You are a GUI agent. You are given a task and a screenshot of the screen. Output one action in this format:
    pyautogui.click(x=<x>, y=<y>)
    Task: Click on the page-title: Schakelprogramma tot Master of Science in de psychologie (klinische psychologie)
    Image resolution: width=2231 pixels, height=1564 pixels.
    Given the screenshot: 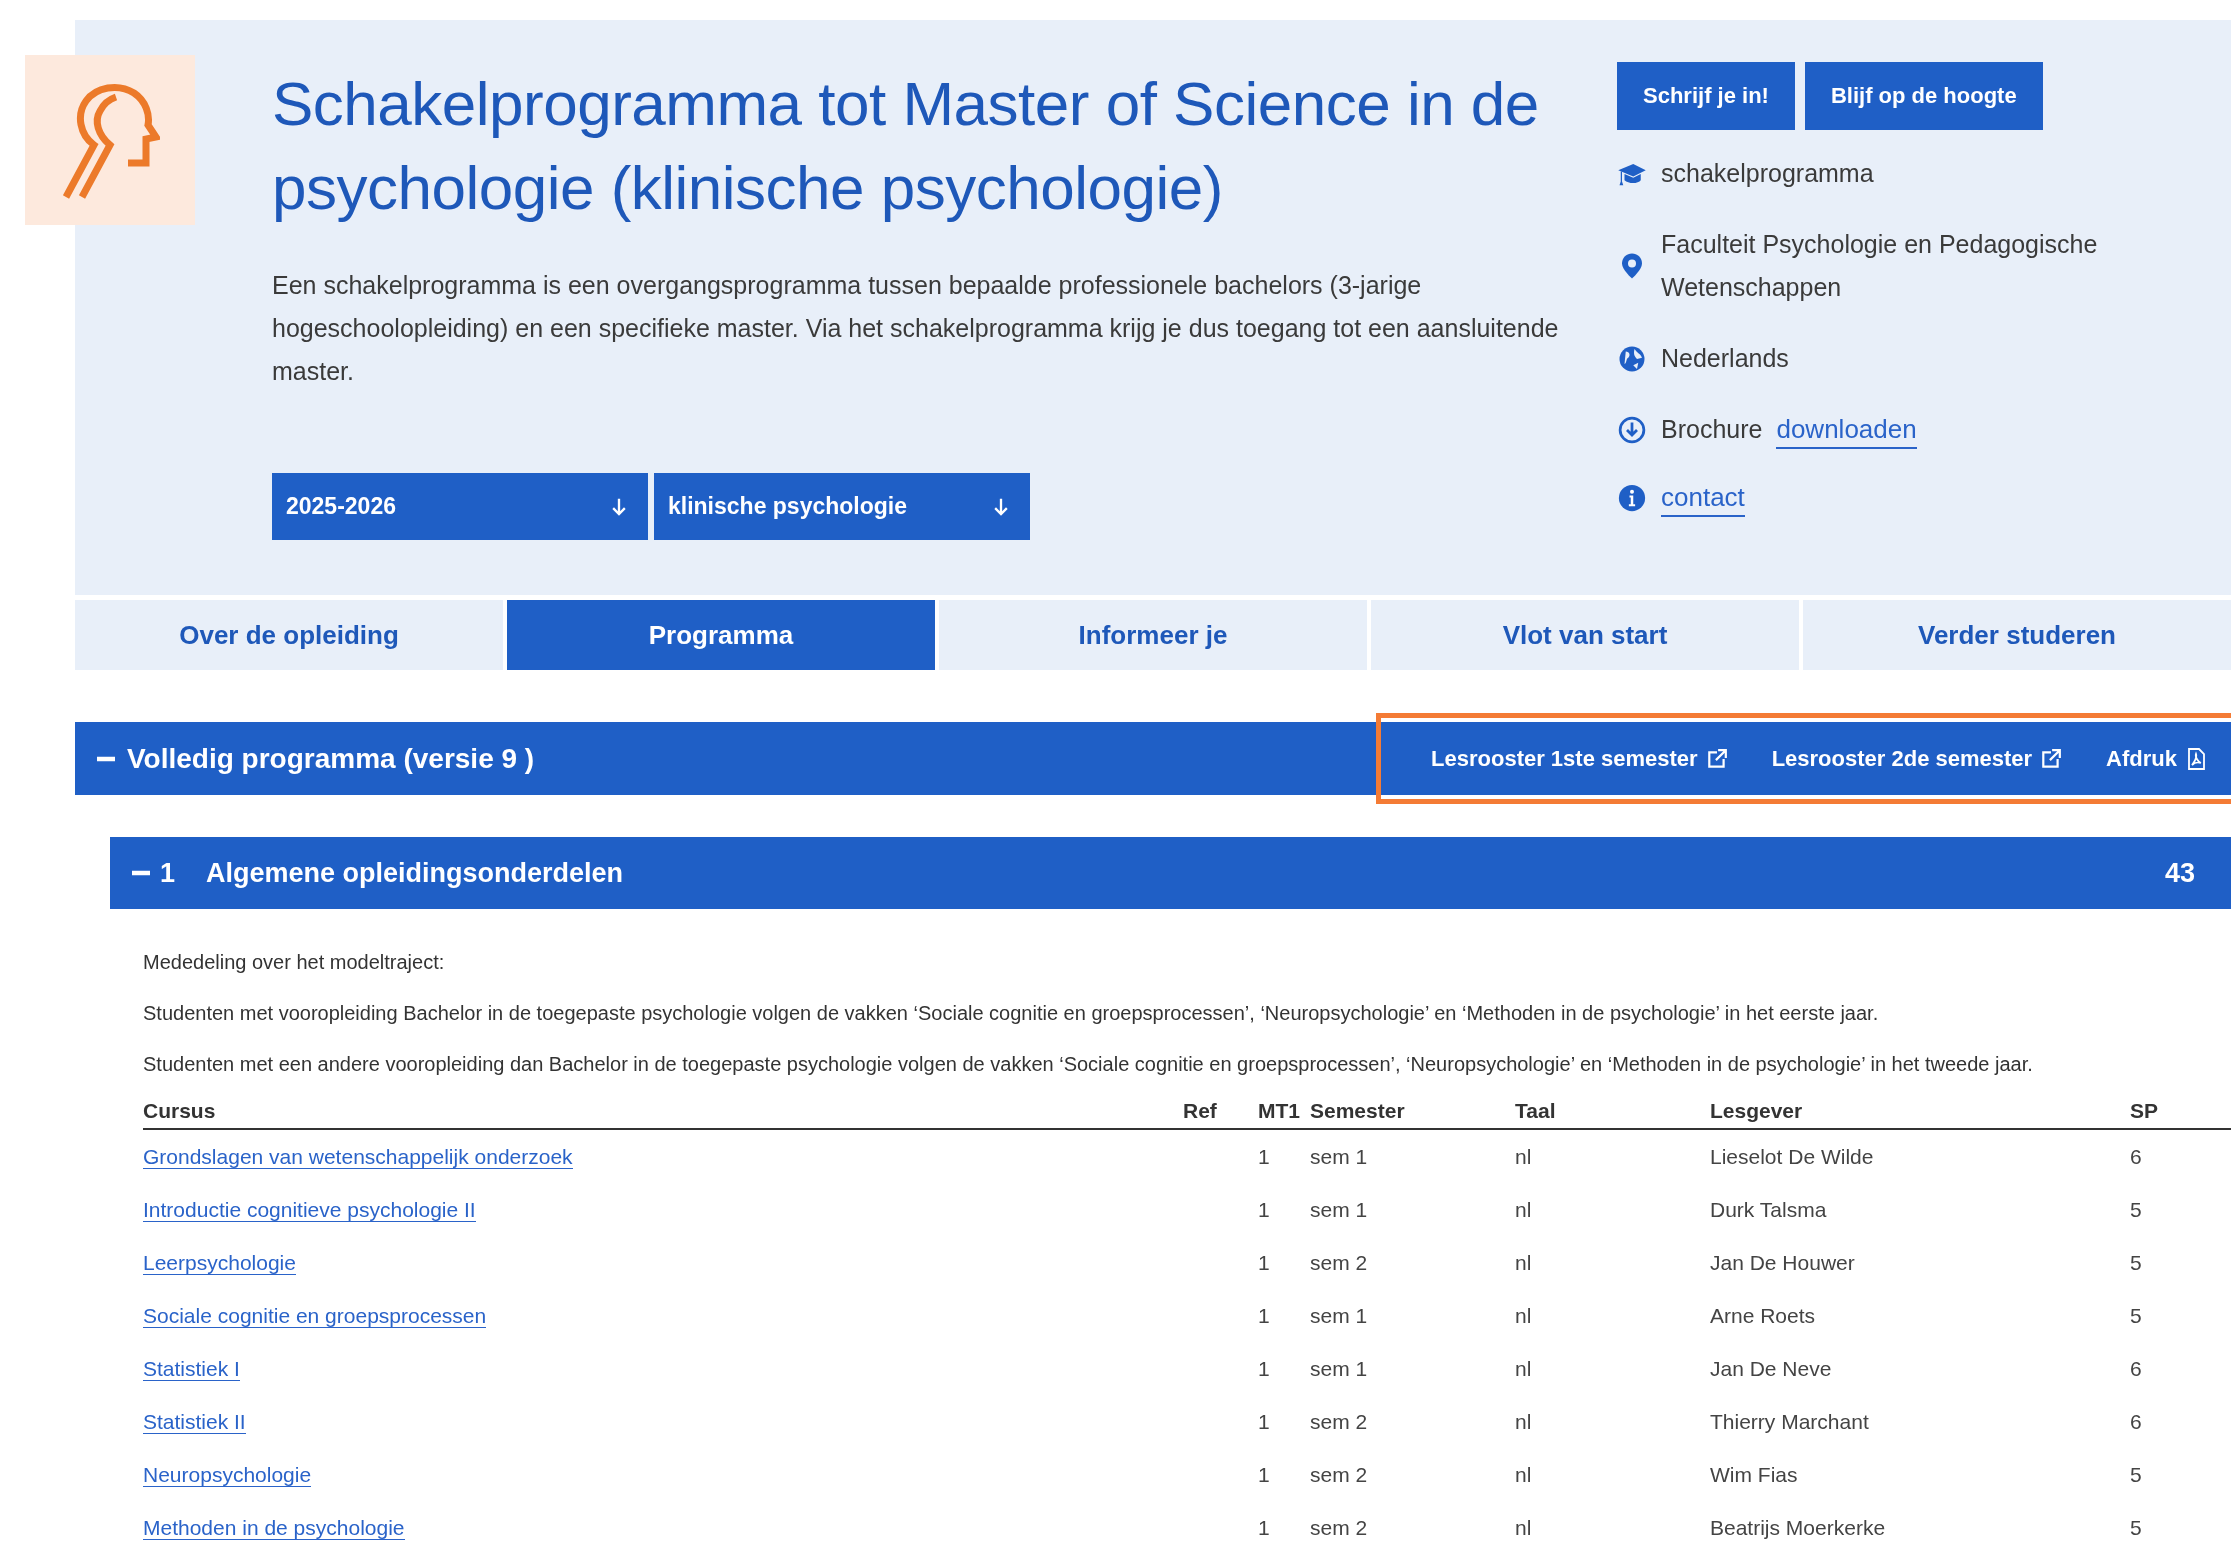 What is the action you would take?
    pyautogui.click(x=906, y=146)
    